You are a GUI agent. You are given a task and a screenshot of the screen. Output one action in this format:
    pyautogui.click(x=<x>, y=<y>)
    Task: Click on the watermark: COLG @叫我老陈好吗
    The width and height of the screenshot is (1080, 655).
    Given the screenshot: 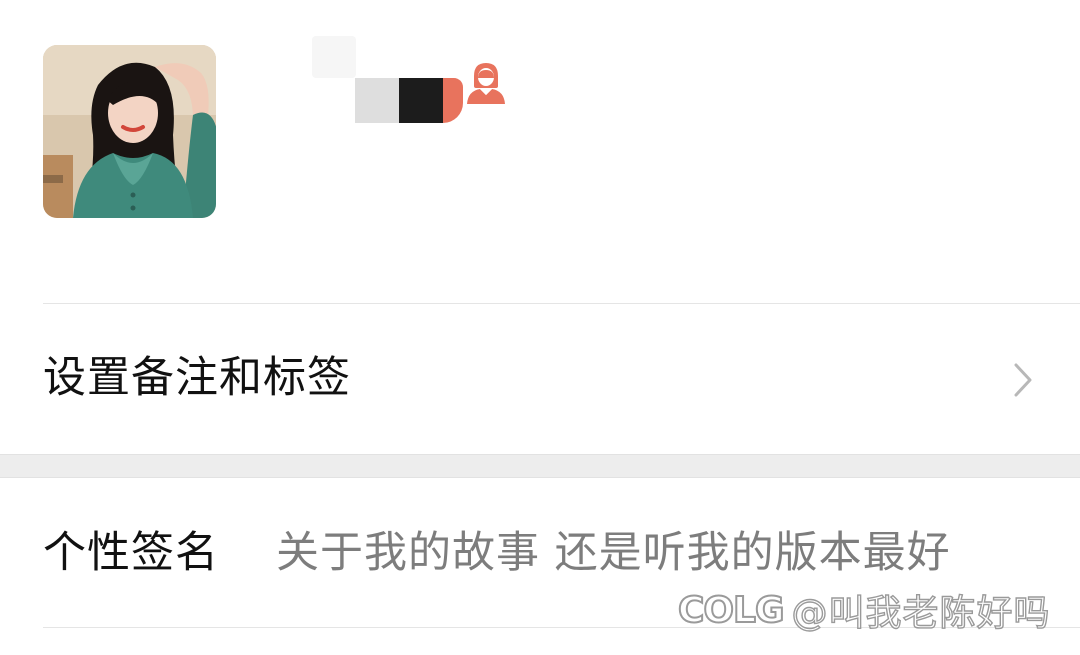 What is the action you would take?
    pyautogui.click(x=864, y=611)
    